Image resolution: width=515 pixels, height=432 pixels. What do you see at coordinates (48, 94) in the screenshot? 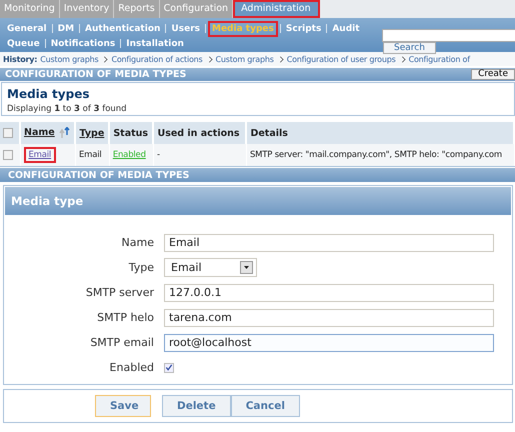
I see `list-title: Media types` at bounding box center [48, 94].